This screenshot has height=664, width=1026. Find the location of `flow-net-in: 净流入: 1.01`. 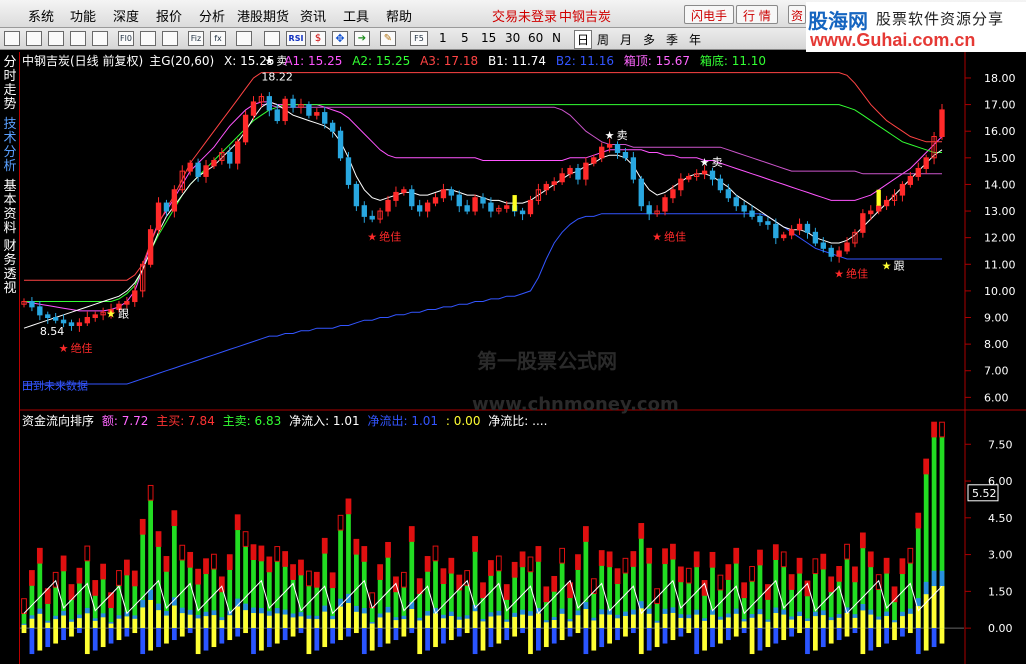

flow-net-in: 净流入: 1.01 is located at coordinates (324, 421).